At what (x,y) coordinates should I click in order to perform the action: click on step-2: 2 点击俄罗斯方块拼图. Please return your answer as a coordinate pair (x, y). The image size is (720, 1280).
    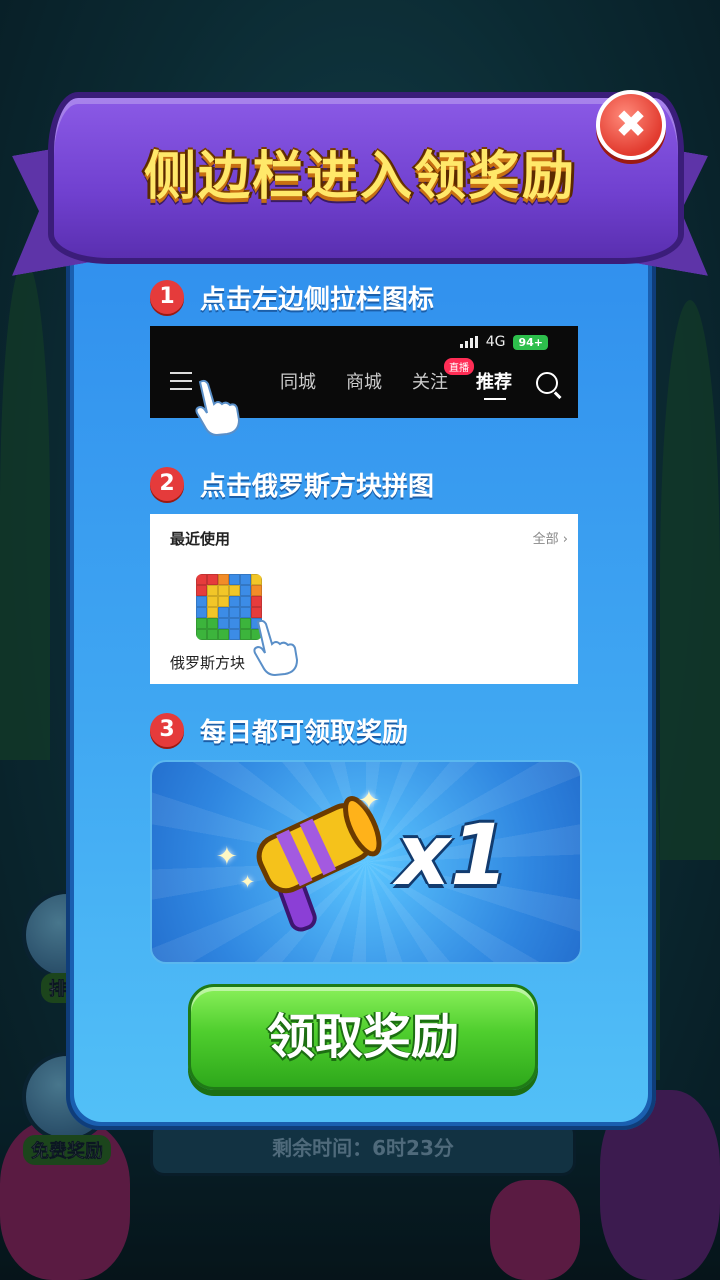
    Looking at the image, I should click on (292, 484).